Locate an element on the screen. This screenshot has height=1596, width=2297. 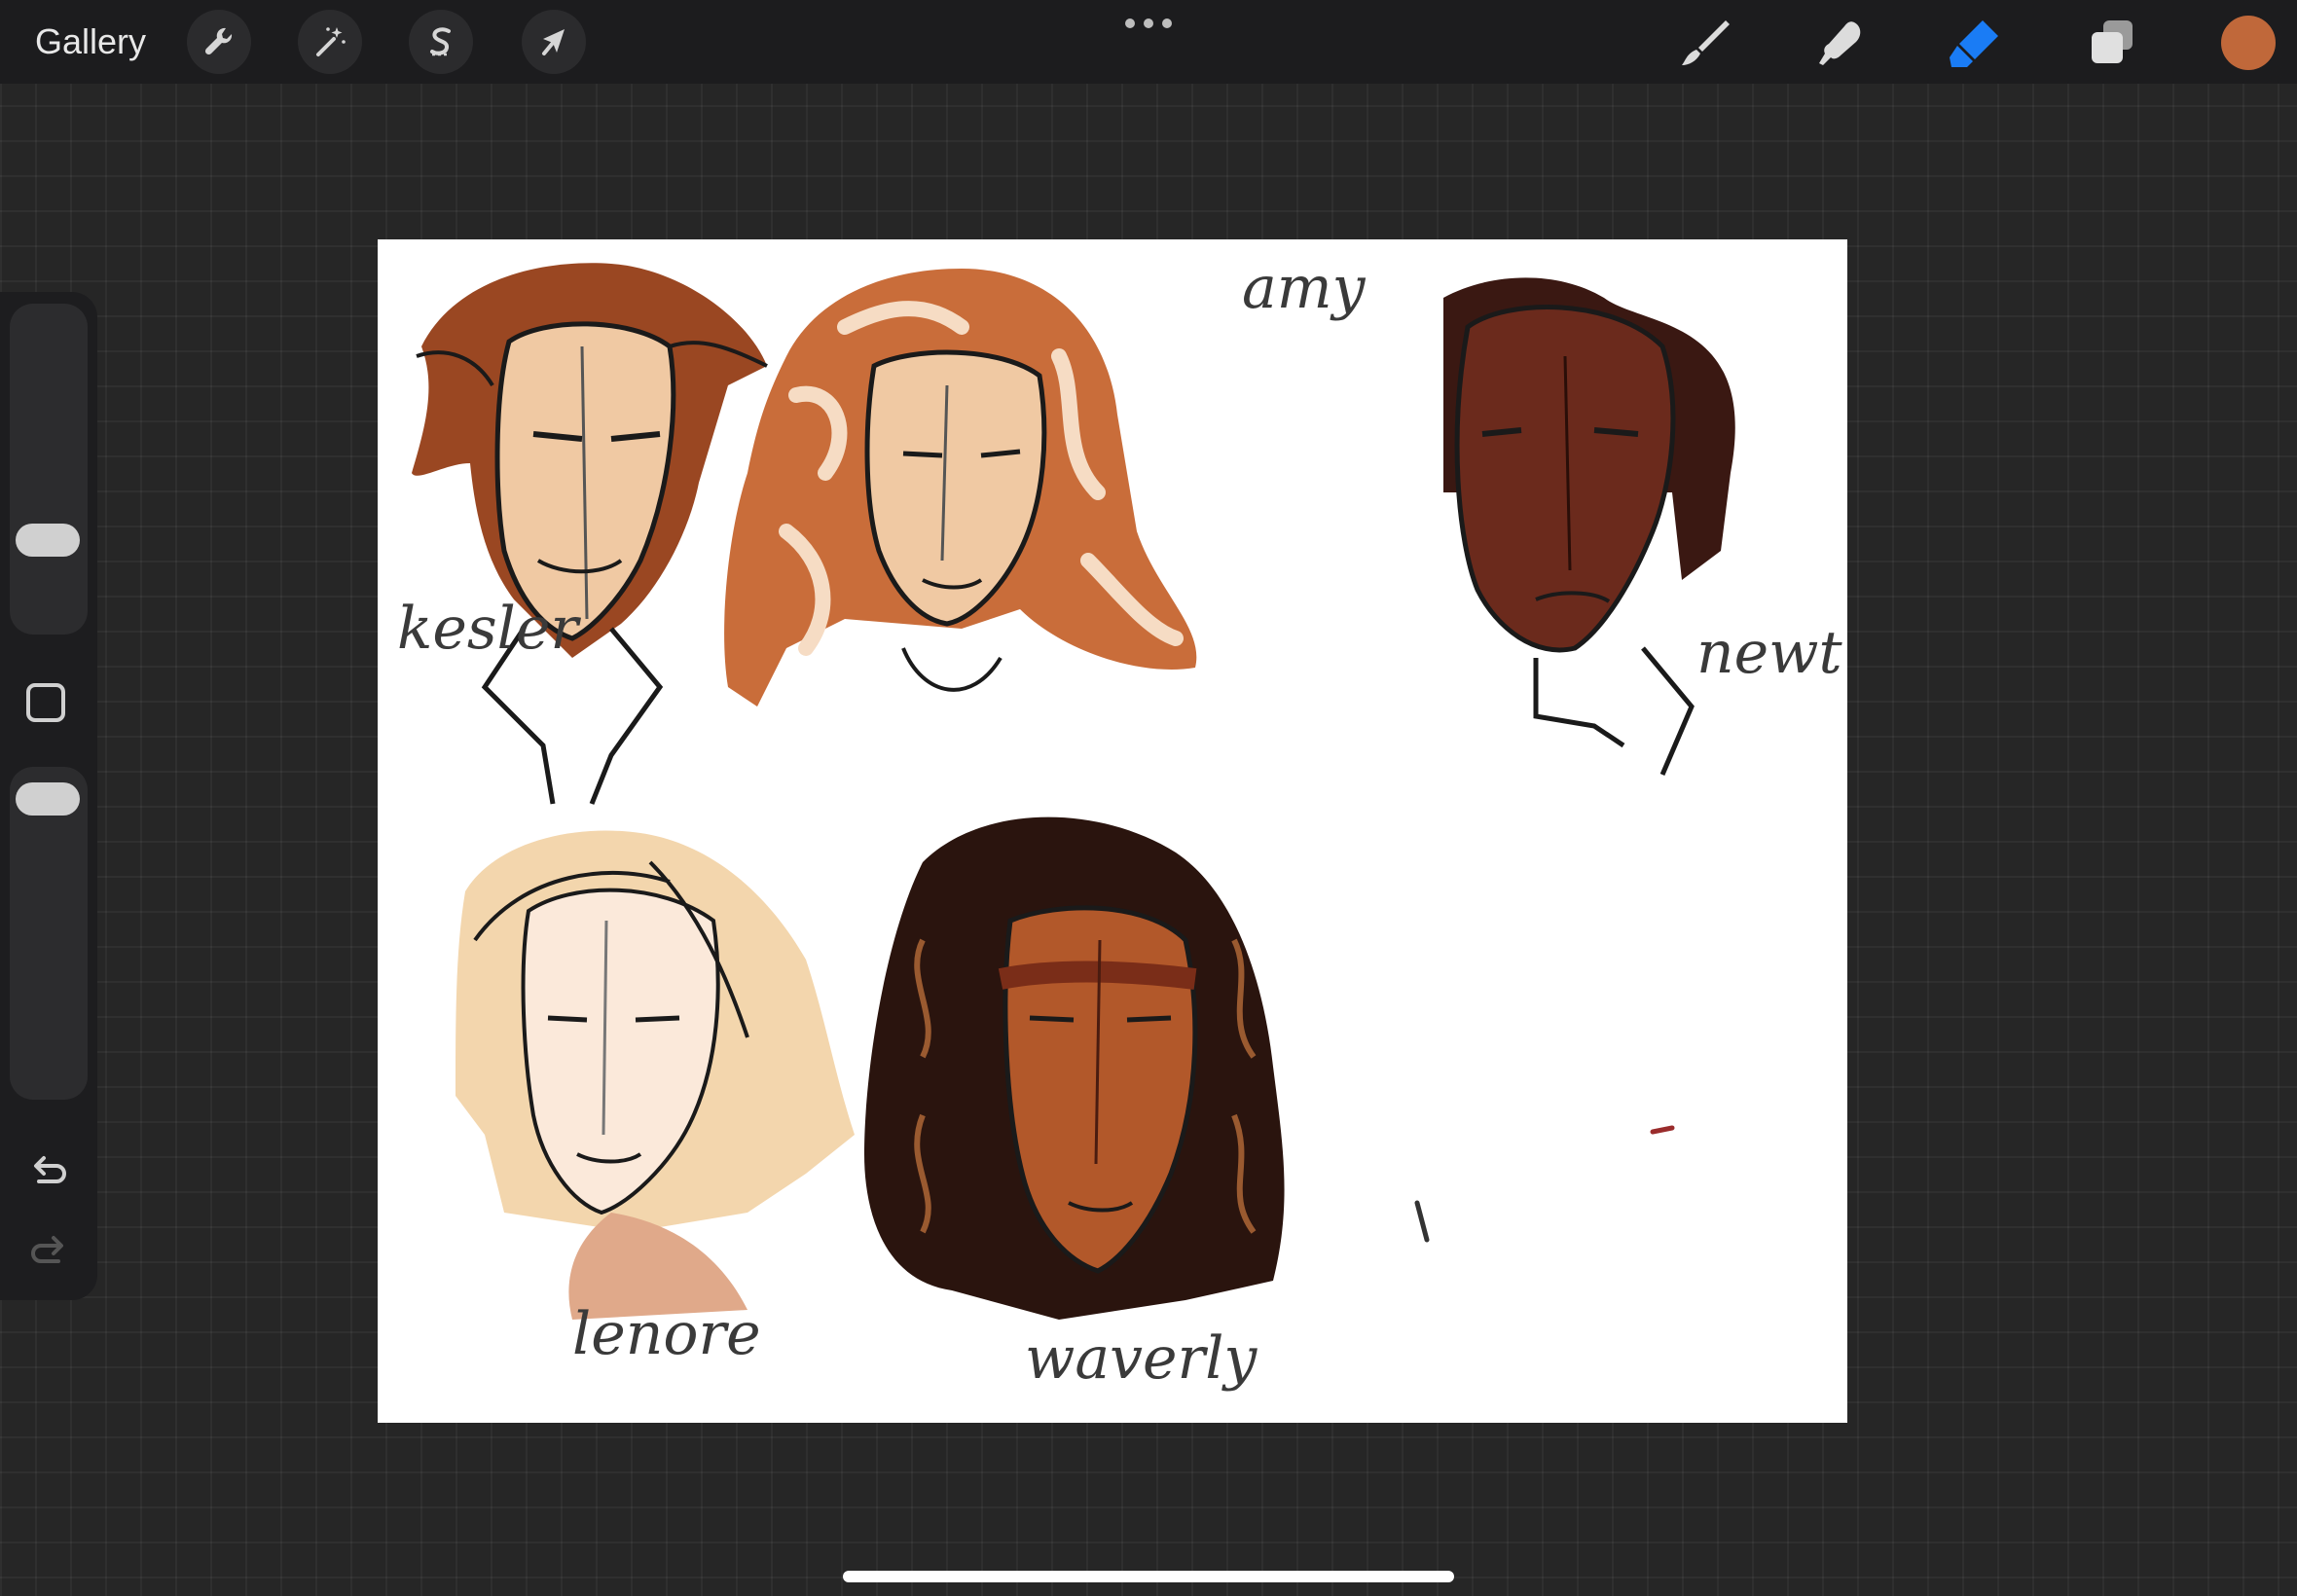
color-swatch-button is located at coordinates (2248, 43).